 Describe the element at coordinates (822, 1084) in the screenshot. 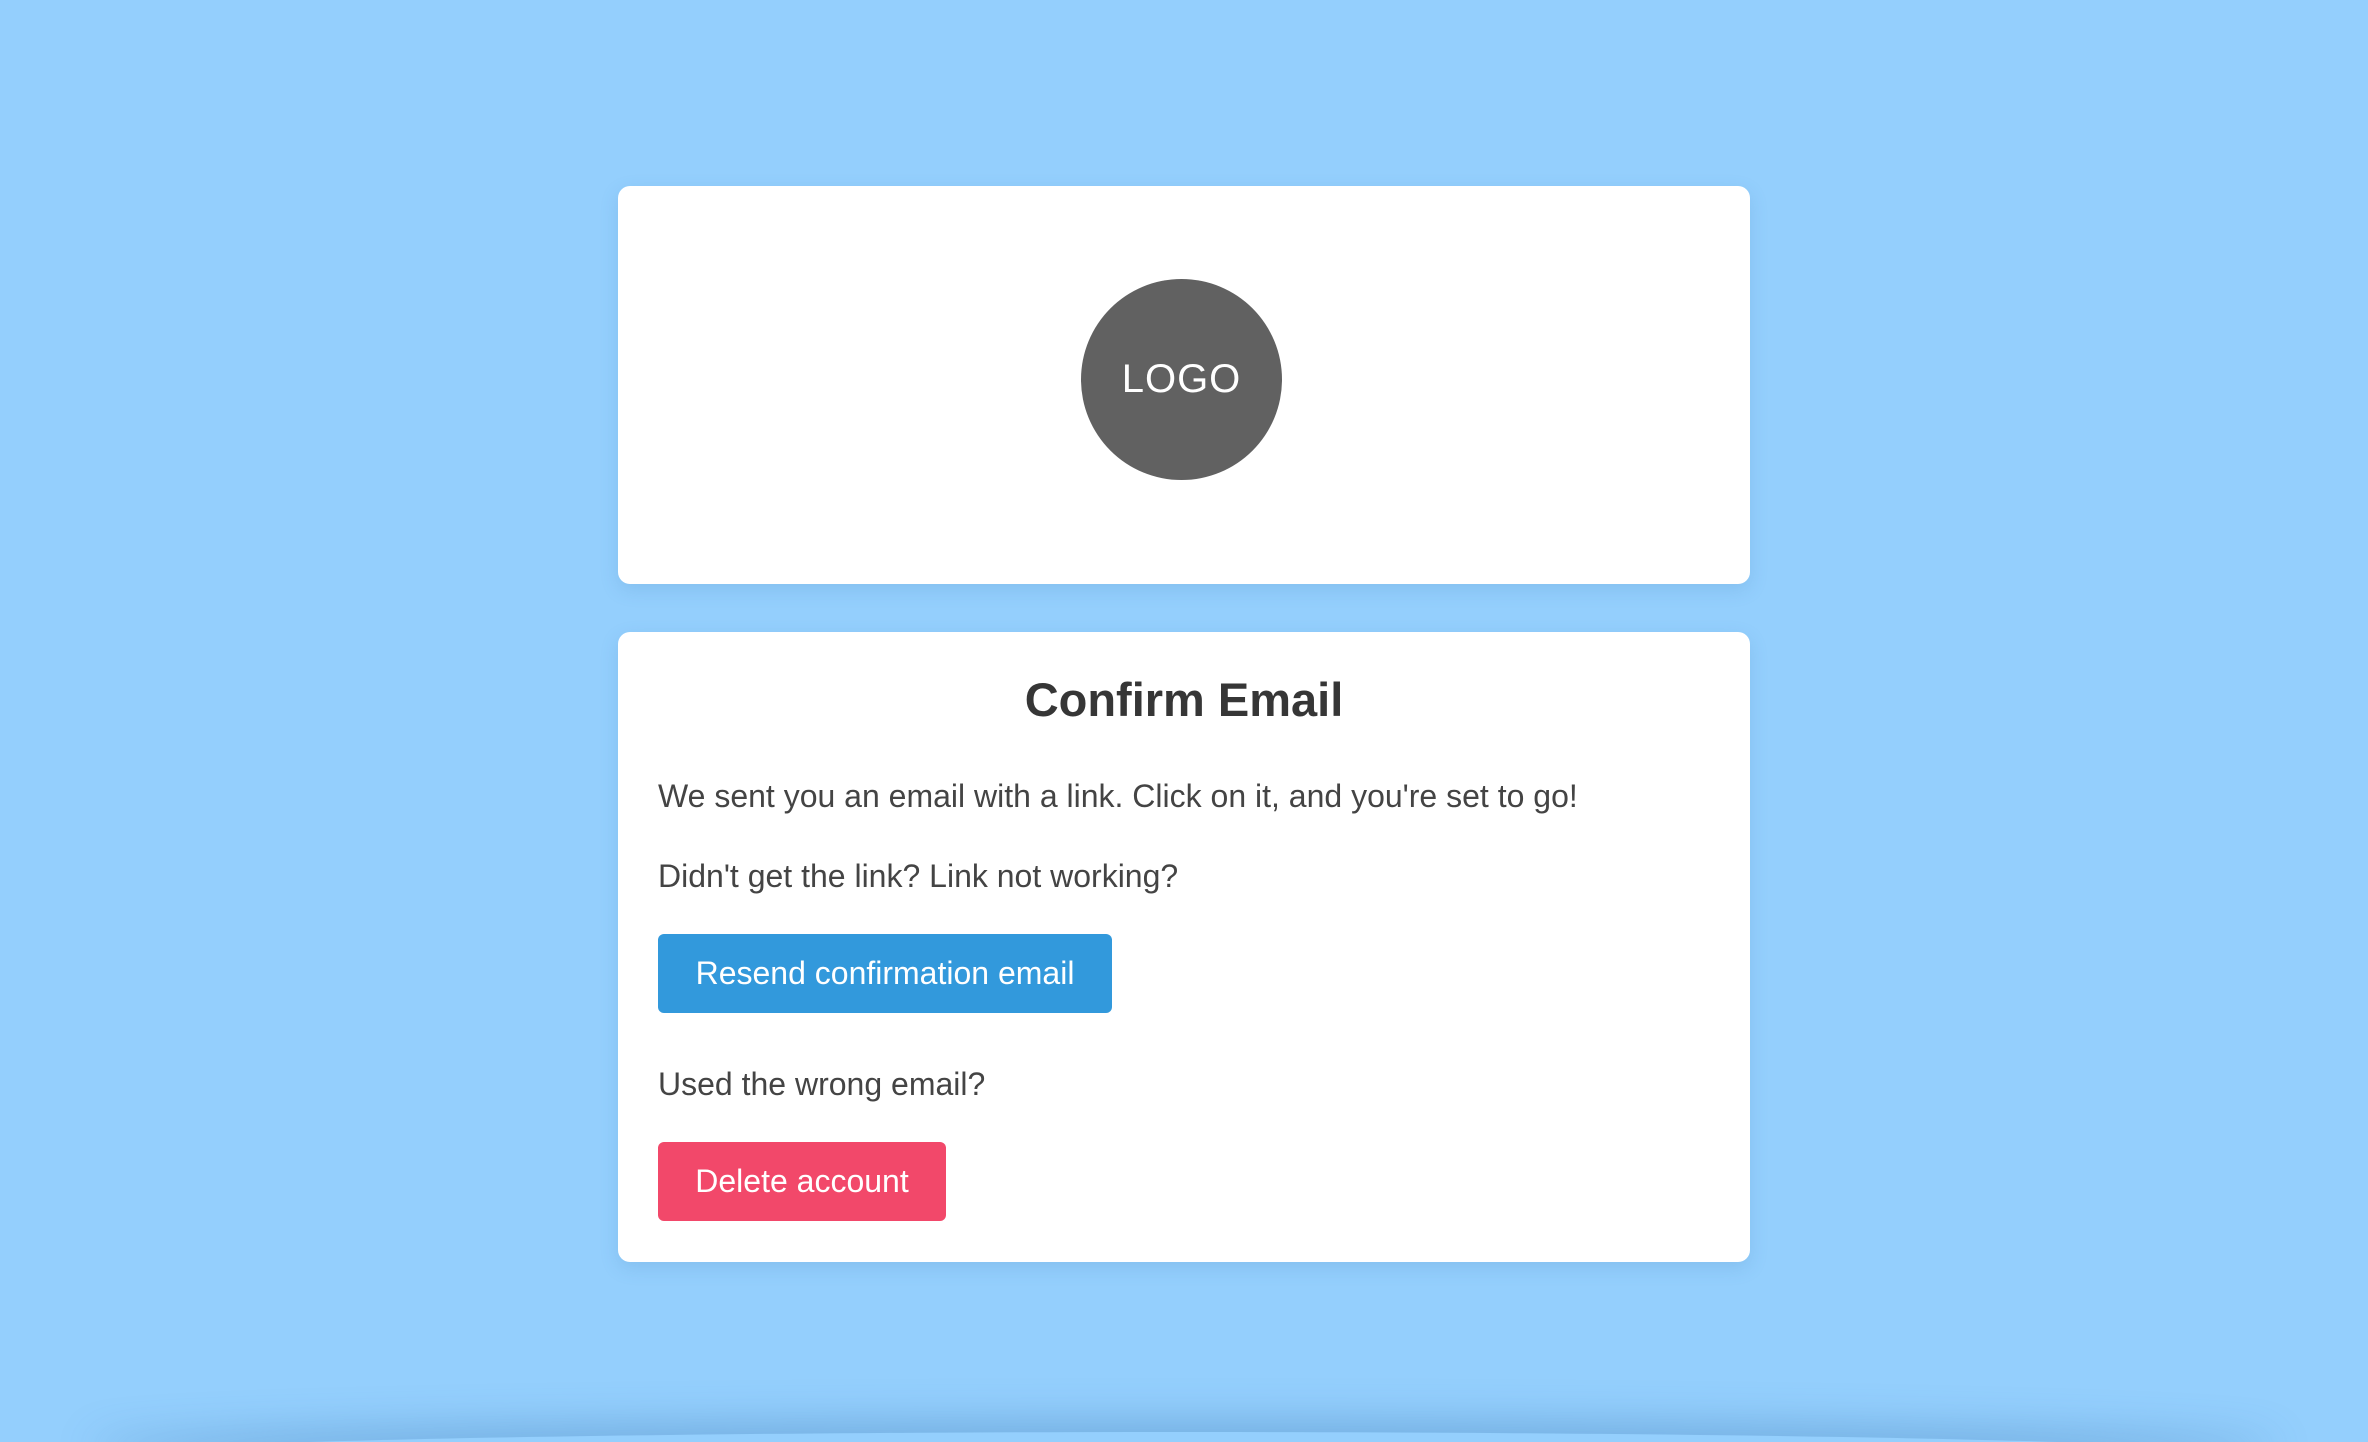

I see `wrong-email-prompt: Used the wrong email?` at that location.